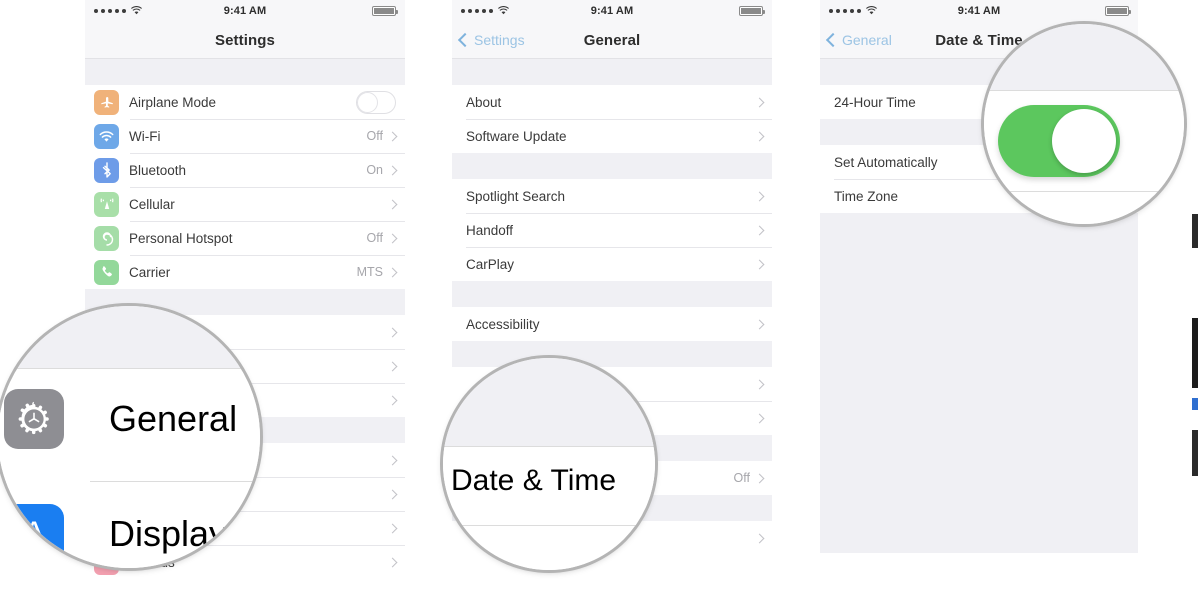 Image resolution: width=1198 pixels, height=615 pixels. Describe the element at coordinates (369, 272) in the screenshot. I see `row-value: MTS` at that location.